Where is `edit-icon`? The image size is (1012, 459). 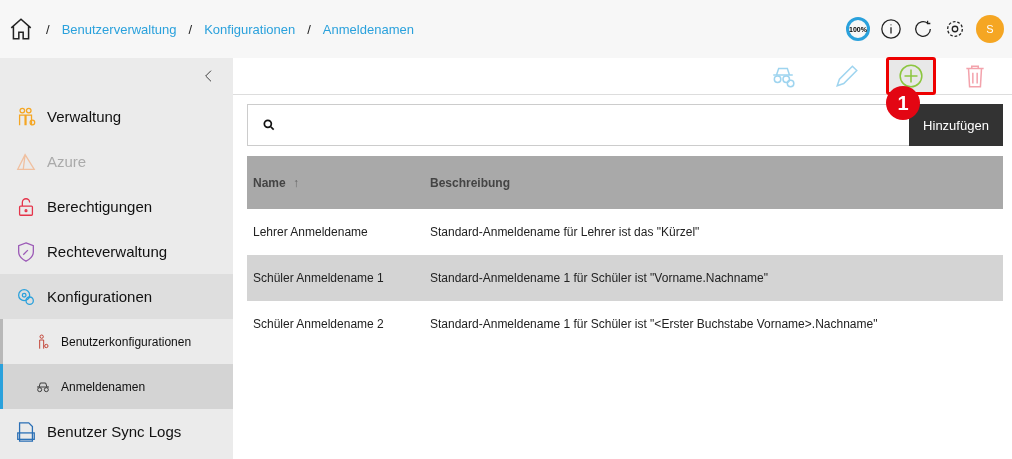 edit-icon is located at coordinates (847, 76).